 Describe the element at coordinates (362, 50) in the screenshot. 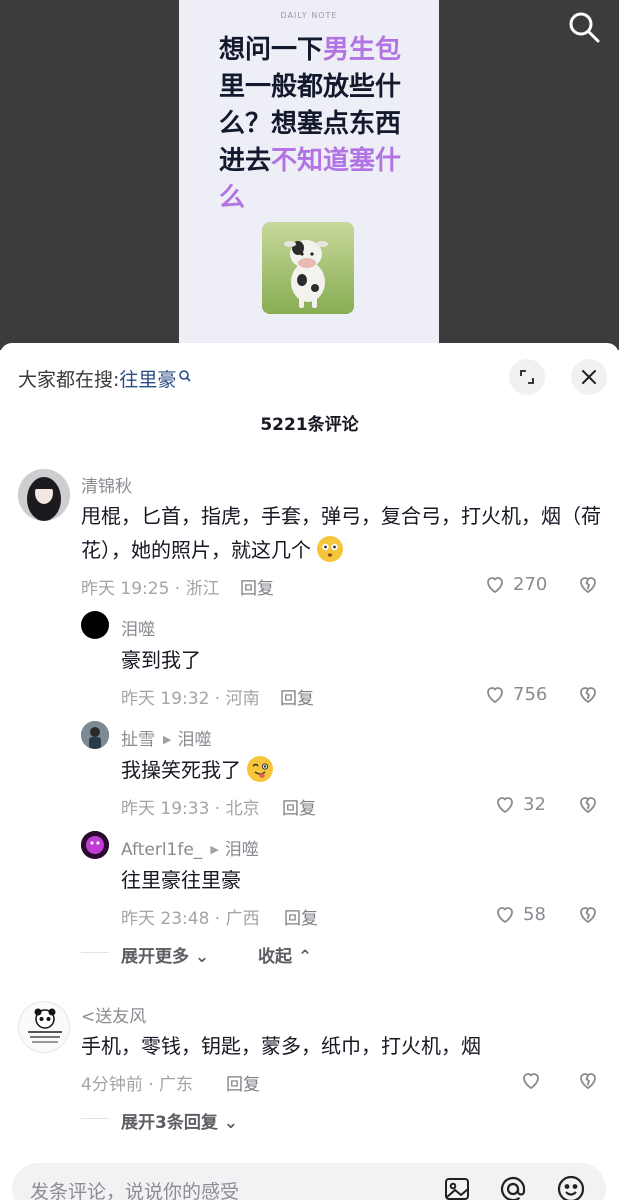

I see `headline-highlight: 男生包` at that location.